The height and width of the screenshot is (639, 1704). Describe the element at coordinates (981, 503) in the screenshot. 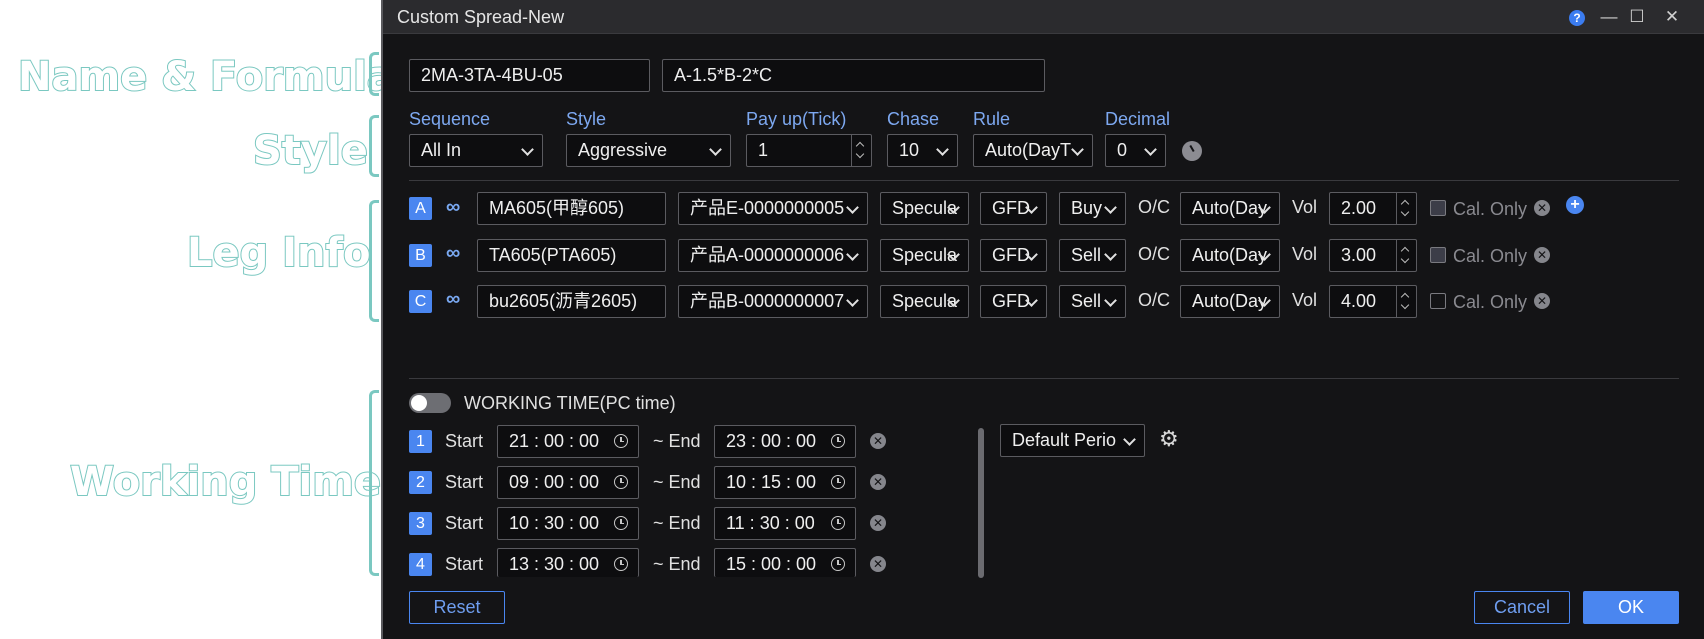

I see `working-time-scrollbar` at that location.